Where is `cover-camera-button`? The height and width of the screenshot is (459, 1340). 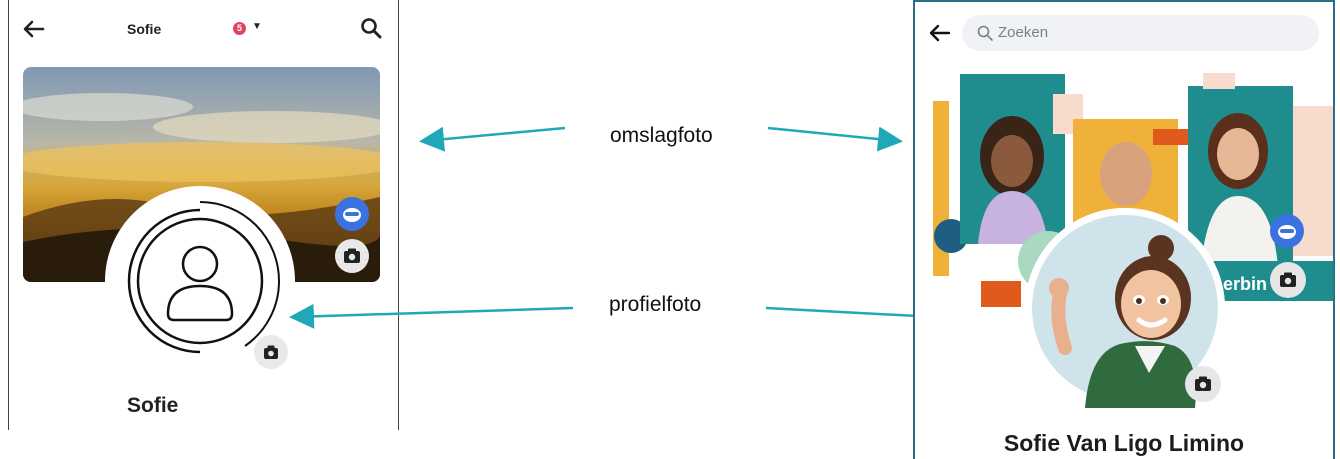 cover-camera-button is located at coordinates (1288, 280).